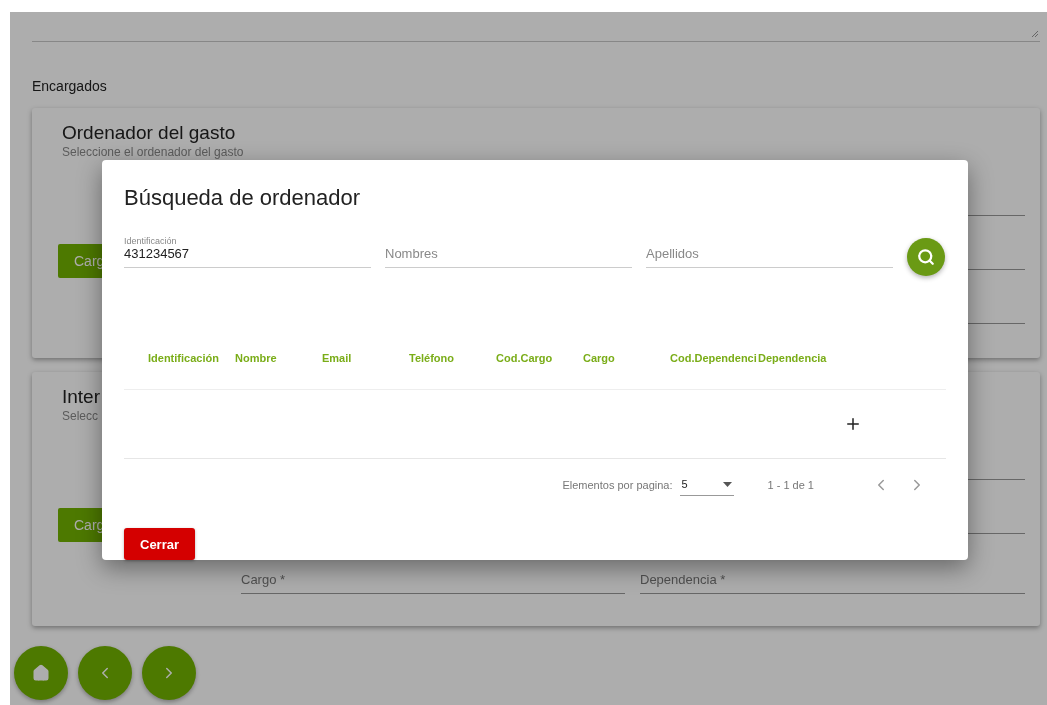  Describe the element at coordinates (256, 357) in the screenshot. I see `column-header: Nombre` at that location.